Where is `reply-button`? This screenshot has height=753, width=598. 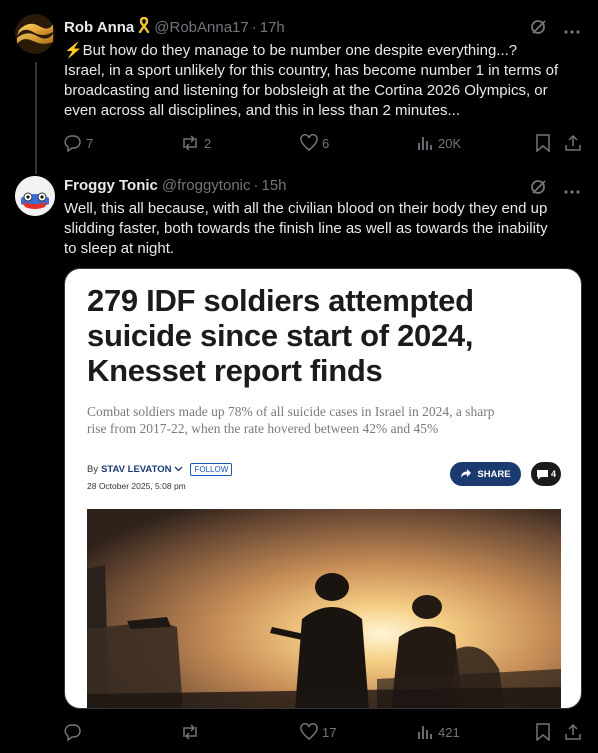
reply-button is located at coordinates (75, 732).